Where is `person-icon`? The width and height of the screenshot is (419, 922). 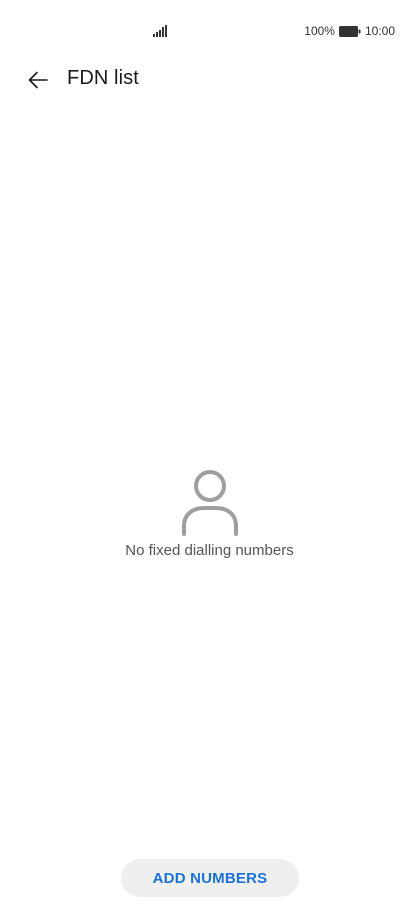 person-icon is located at coordinates (209, 503).